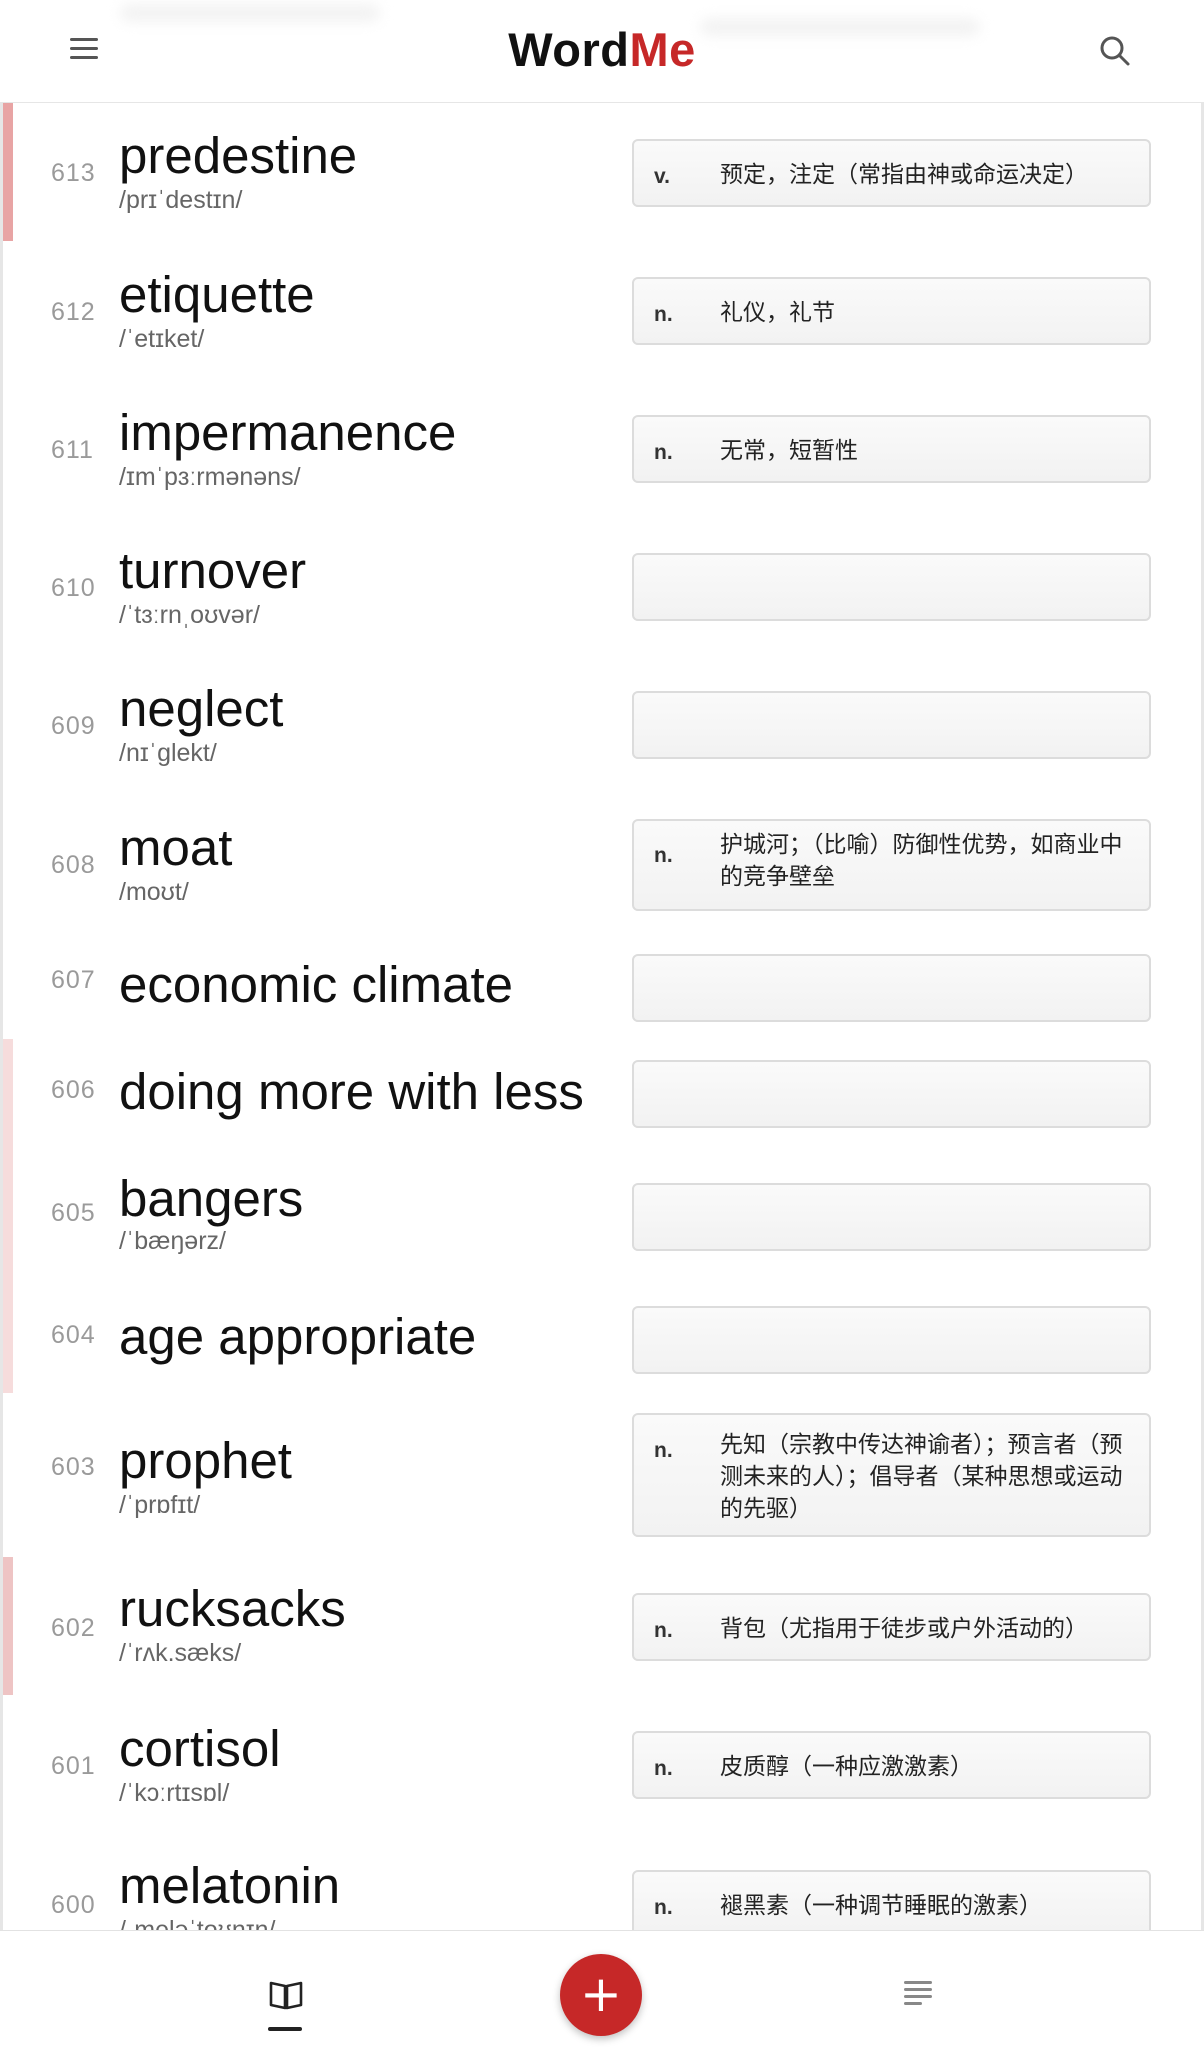 The height and width of the screenshot is (2053, 1204). What do you see at coordinates (288, 432) in the screenshot?
I see `word-text: impermanence` at bounding box center [288, 432].